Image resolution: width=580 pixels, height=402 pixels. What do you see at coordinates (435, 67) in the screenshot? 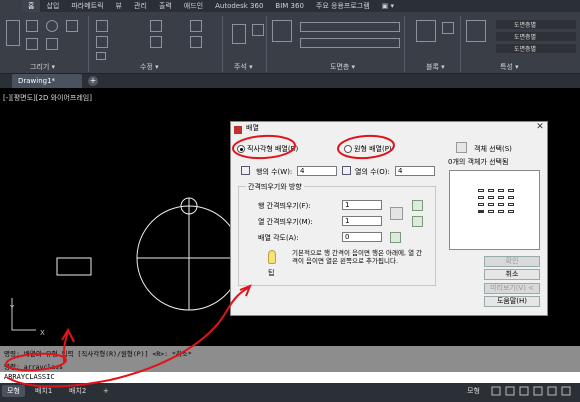
I see `panel-label-block: 블록 ▾` at bounding box center [435, 67].